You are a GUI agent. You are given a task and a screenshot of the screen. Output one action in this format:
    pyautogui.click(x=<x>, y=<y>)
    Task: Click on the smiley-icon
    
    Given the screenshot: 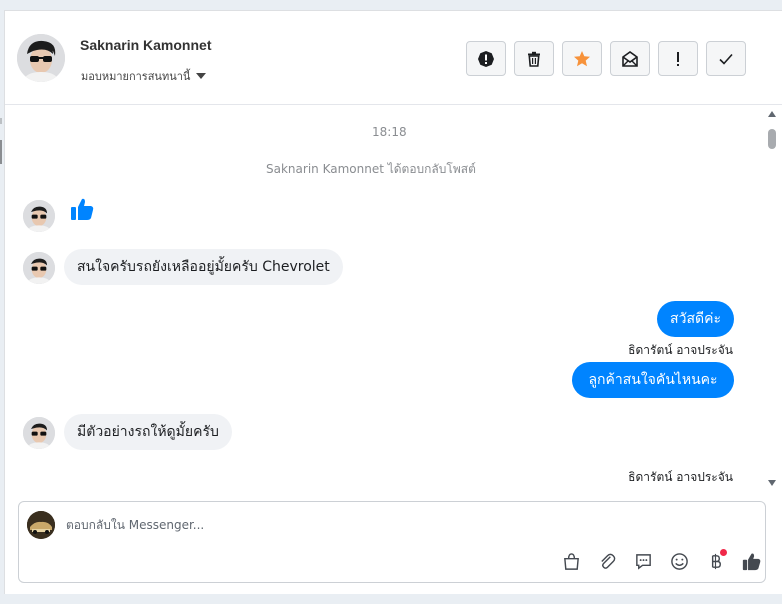 What is the action you would take?
    pyautogui.click(x=679, y=561)
    